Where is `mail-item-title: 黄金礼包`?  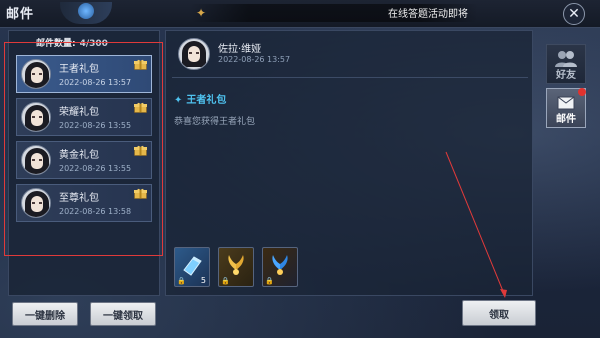 mail-item-title: 黄金礼包 is located at coordinates (79, 155).